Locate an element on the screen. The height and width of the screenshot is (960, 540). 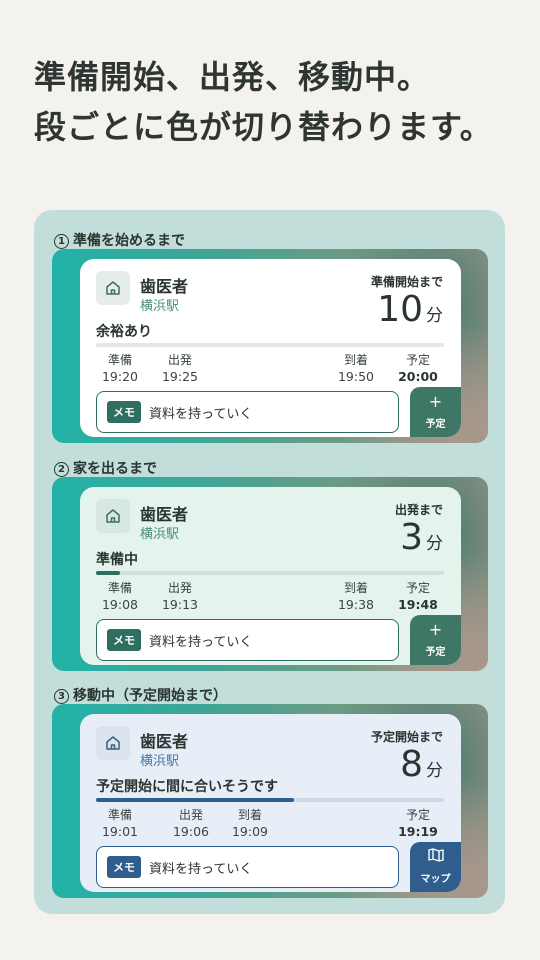
status-text: 余裕あり is located at coordinates (124, 332).